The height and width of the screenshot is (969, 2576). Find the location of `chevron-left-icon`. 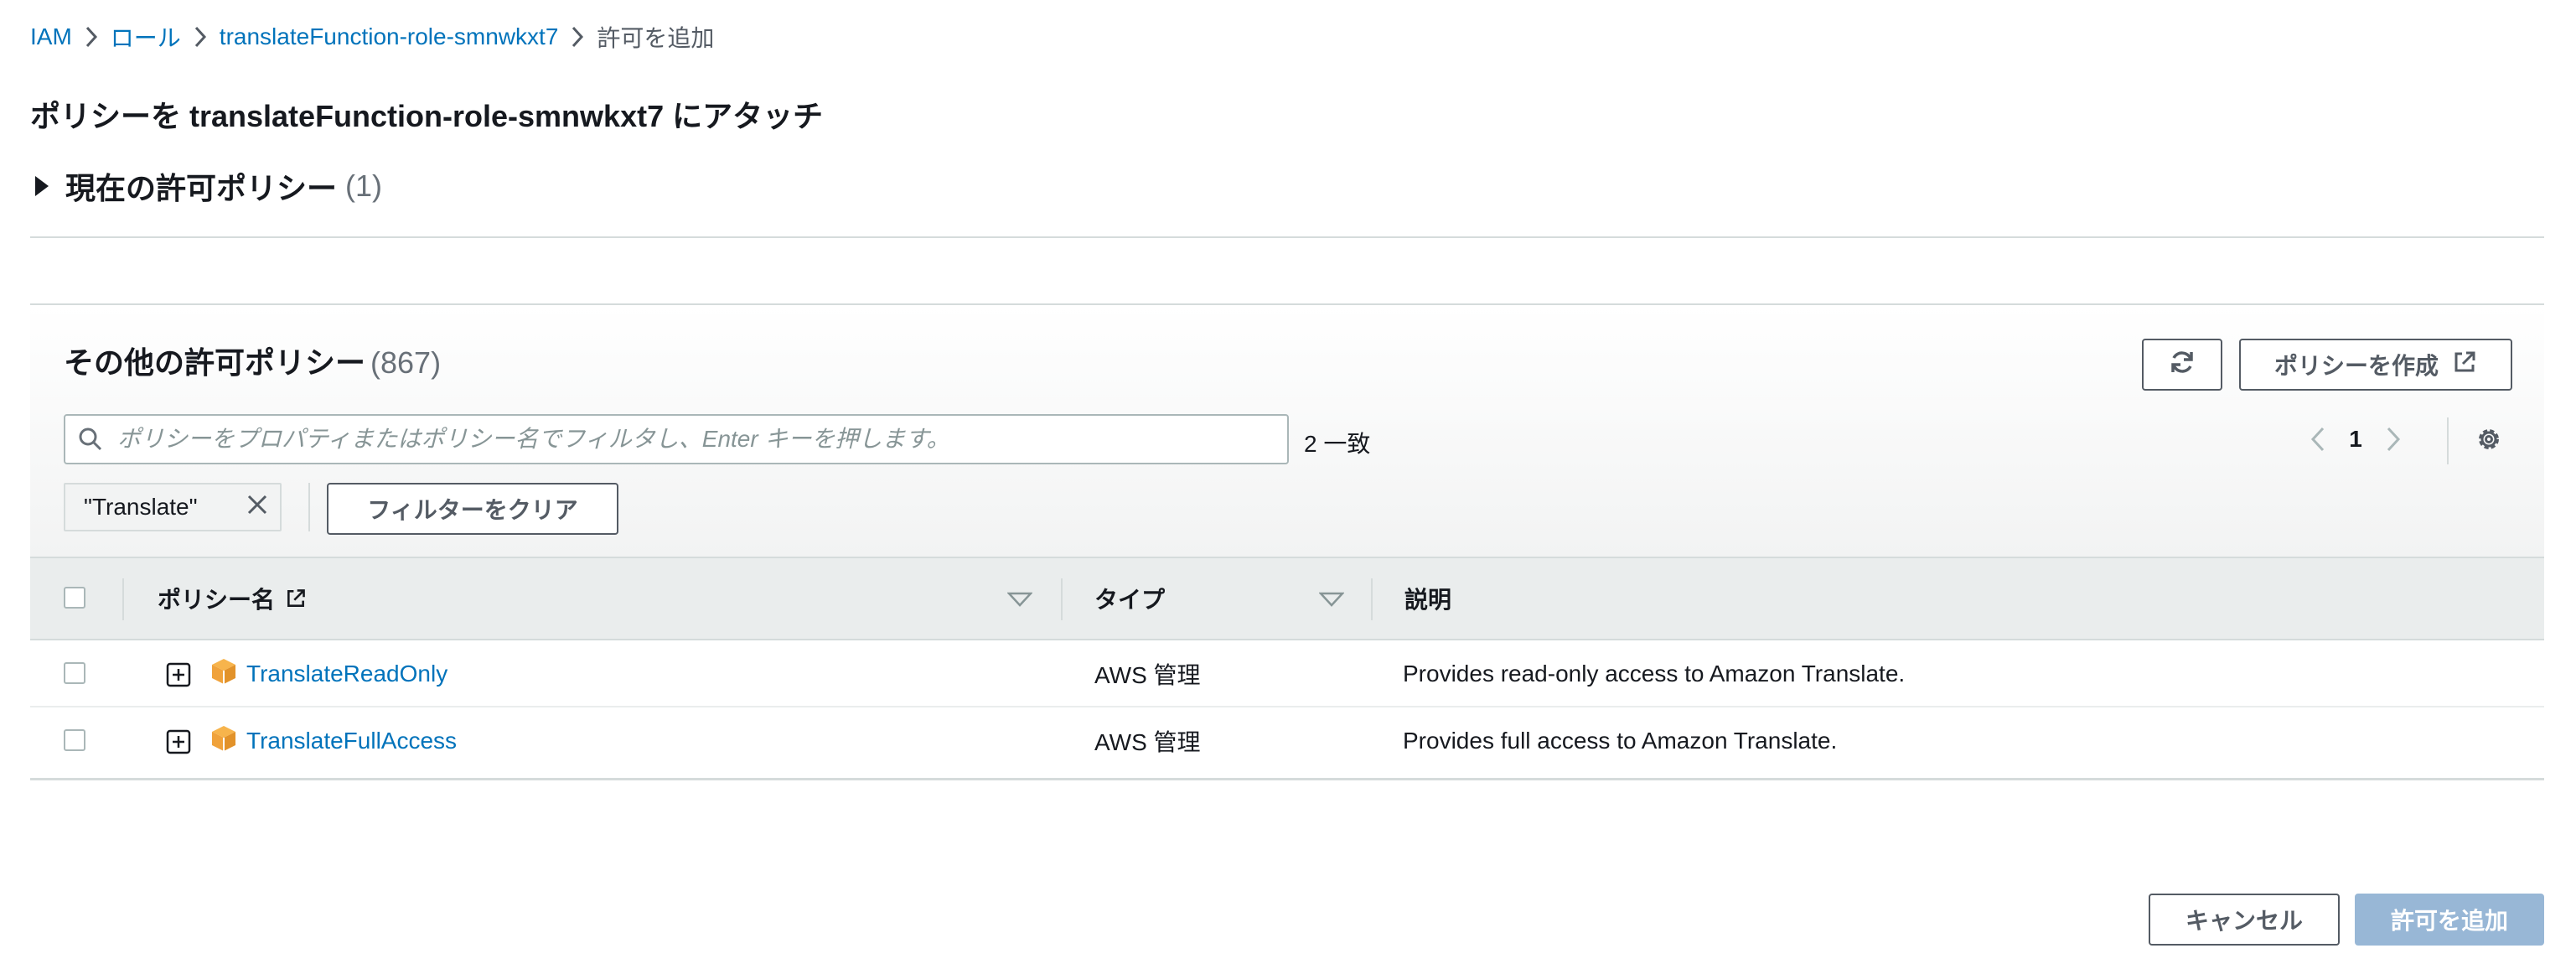

chevron-left-icon is located at coordinates (2318, 439).